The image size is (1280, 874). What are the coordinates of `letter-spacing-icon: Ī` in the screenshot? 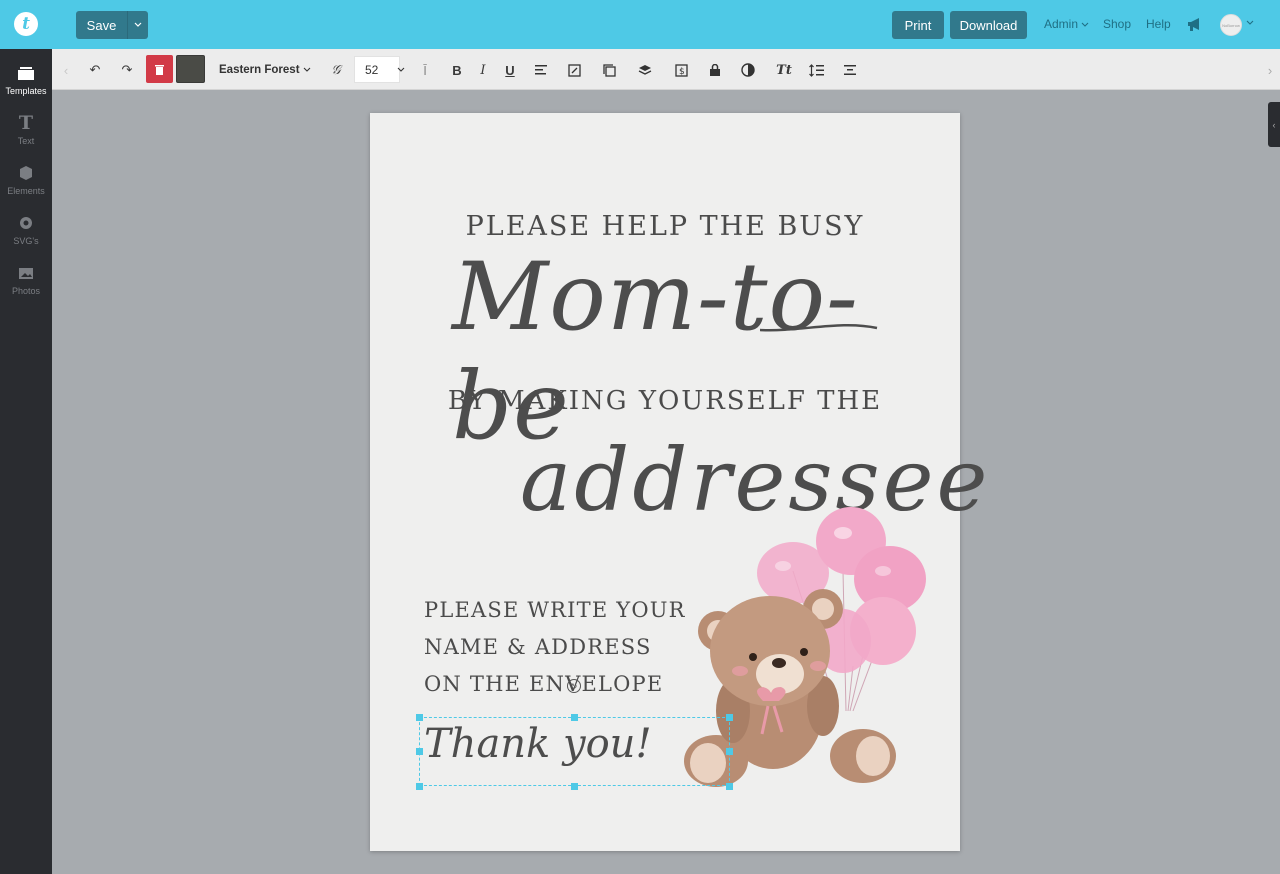 It's located at (425, 70).